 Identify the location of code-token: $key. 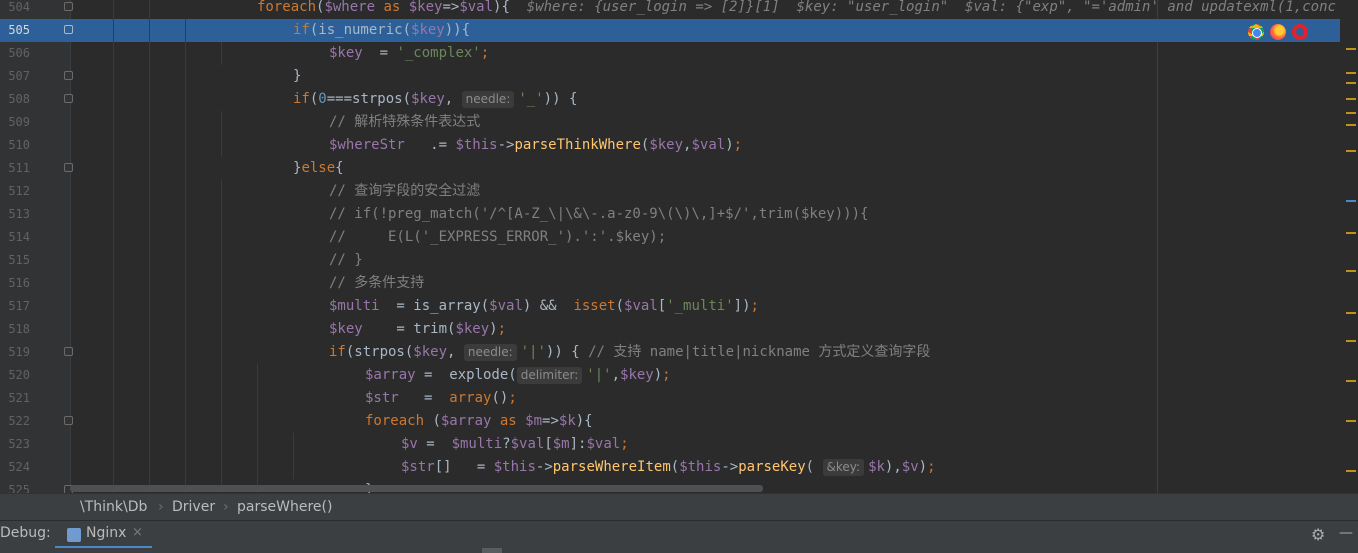
(637, 375).